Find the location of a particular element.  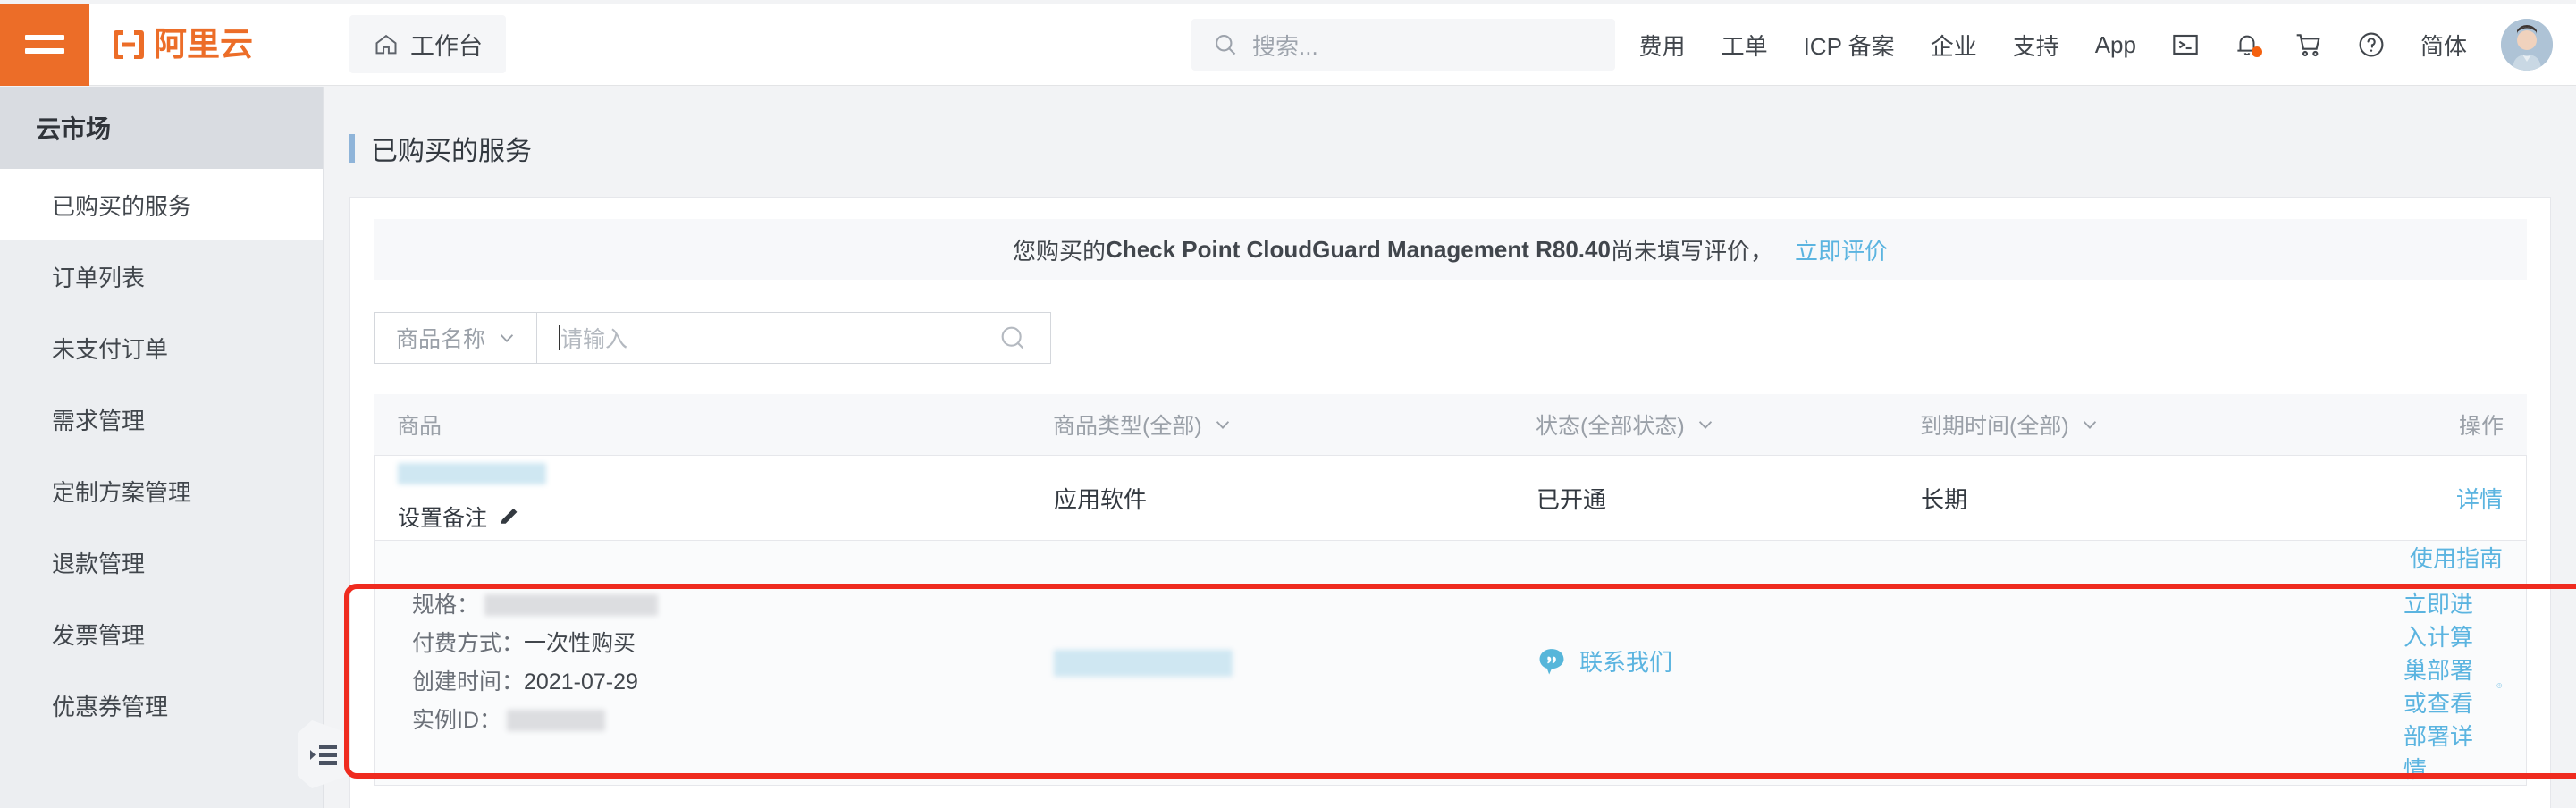

help-icon is located at coordinates (2372, 44).